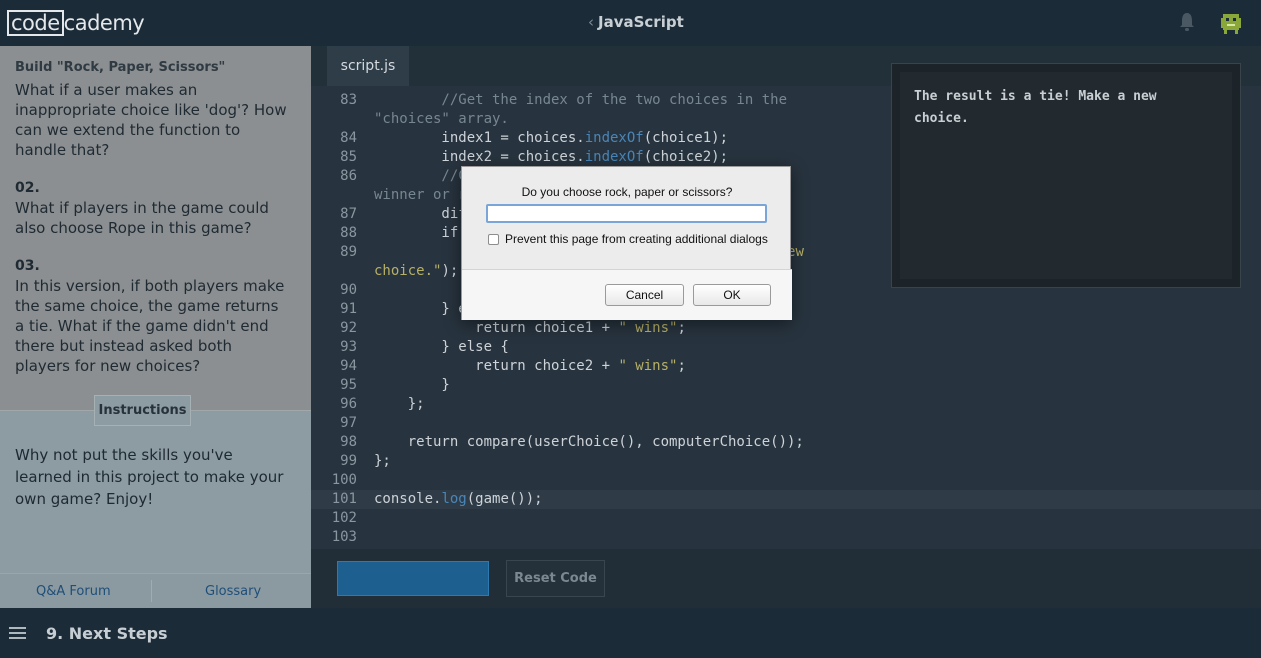 This screenshot has width=1261, height=658. What do you see at coordinates (408, 271) in the screenshot?
I see `code-token: choice."` at bounding box center [408, 271].